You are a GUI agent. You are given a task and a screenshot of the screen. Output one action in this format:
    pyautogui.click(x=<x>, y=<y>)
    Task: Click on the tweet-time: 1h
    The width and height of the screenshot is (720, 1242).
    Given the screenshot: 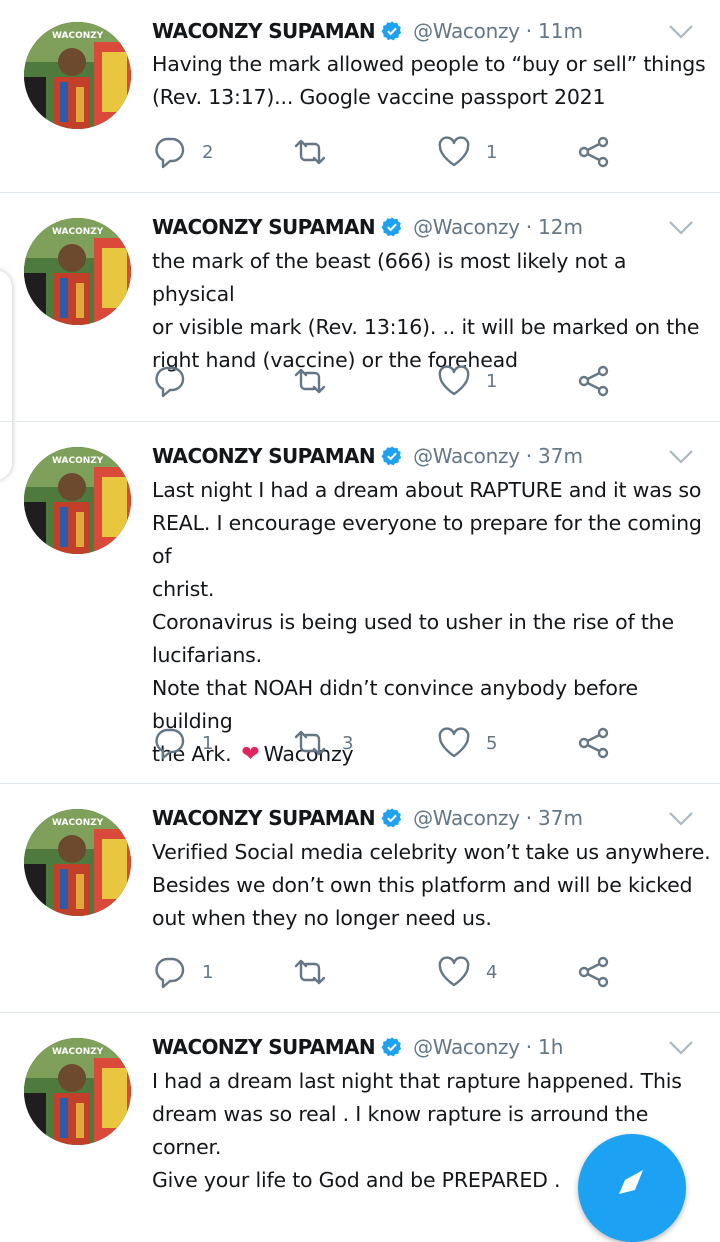 What is the action you would take?
    pyautogui.click(x=550, y=1047)
    